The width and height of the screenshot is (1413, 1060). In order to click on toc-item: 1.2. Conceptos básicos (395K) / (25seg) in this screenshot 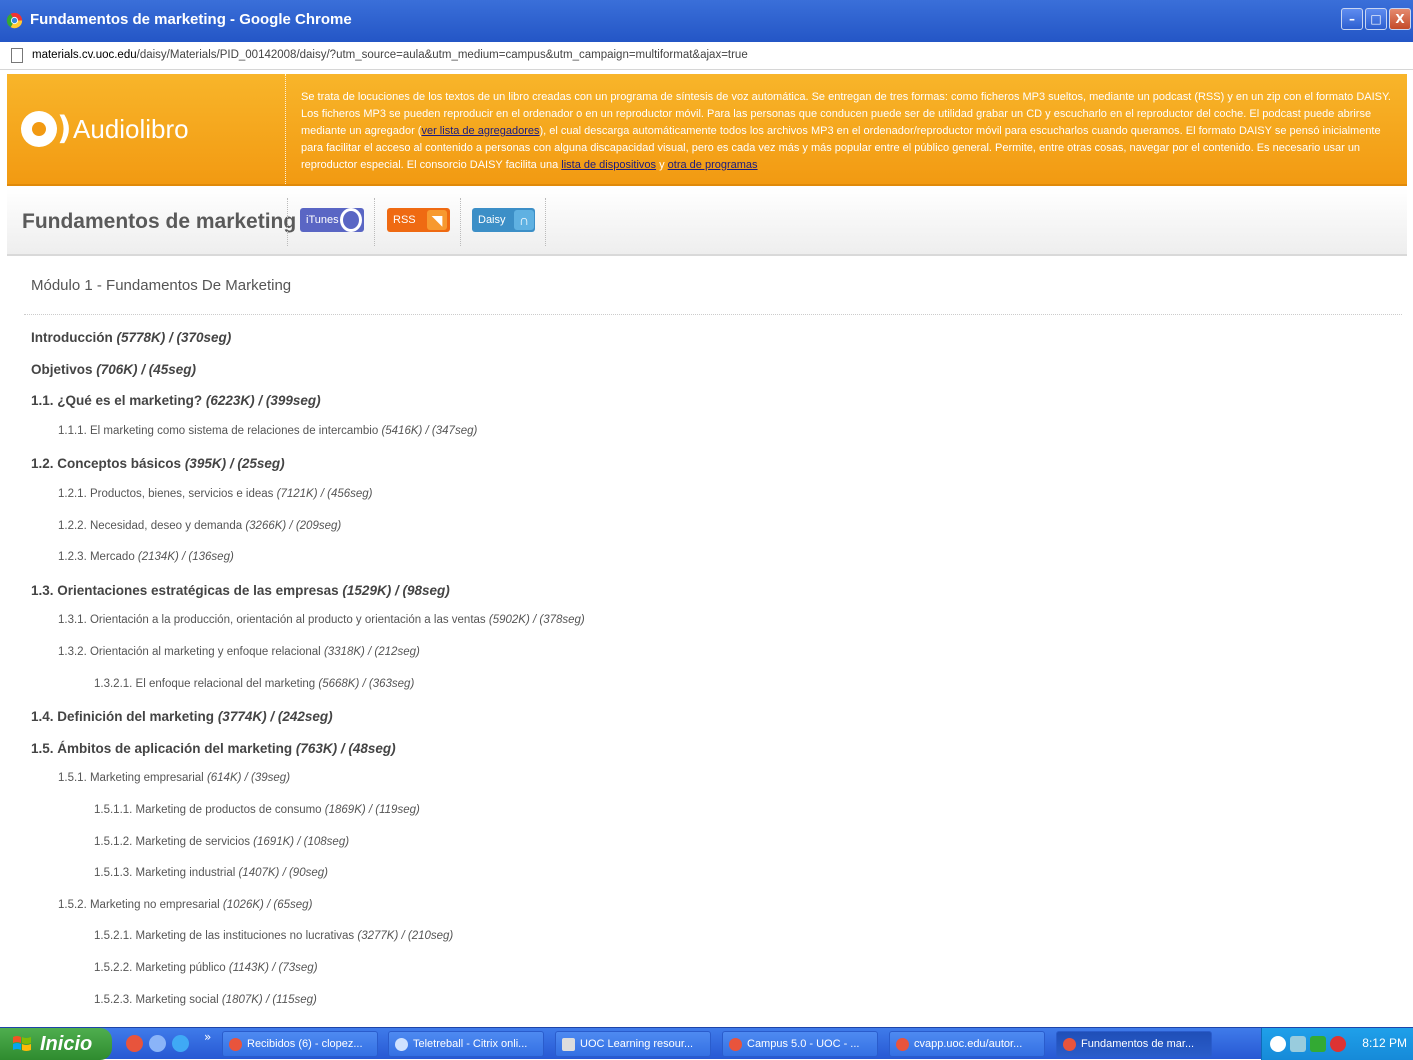, I will do `click(158, 463)`.